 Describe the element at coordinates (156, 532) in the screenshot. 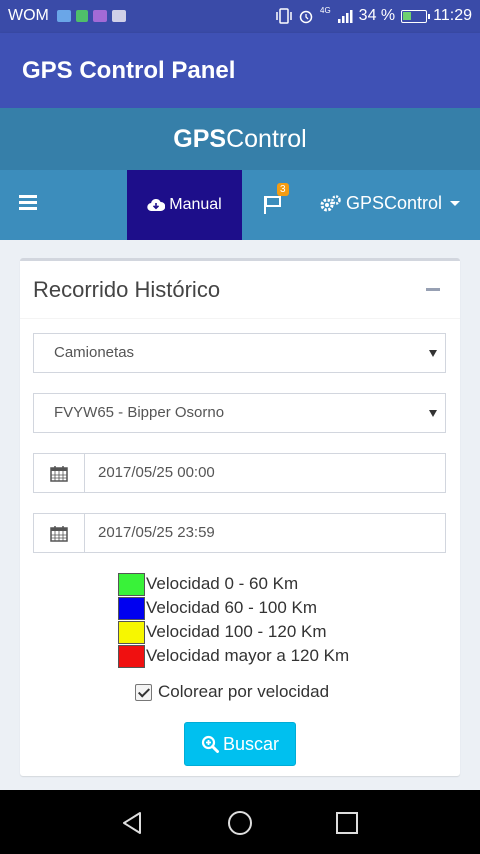

I see `date-to-value: 2017/05/25 23:59` at that location.